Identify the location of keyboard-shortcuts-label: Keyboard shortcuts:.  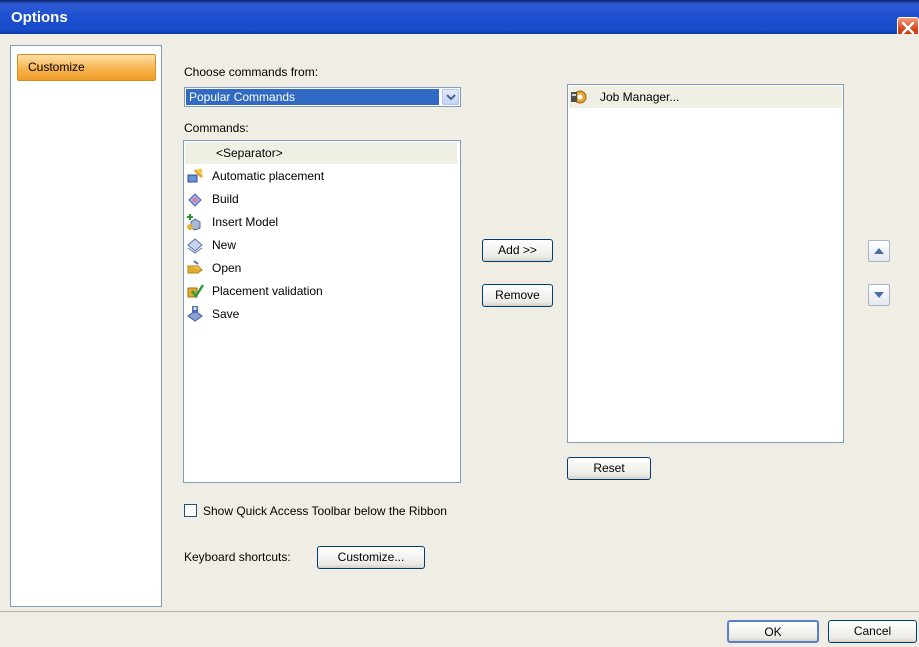
(237, 557).